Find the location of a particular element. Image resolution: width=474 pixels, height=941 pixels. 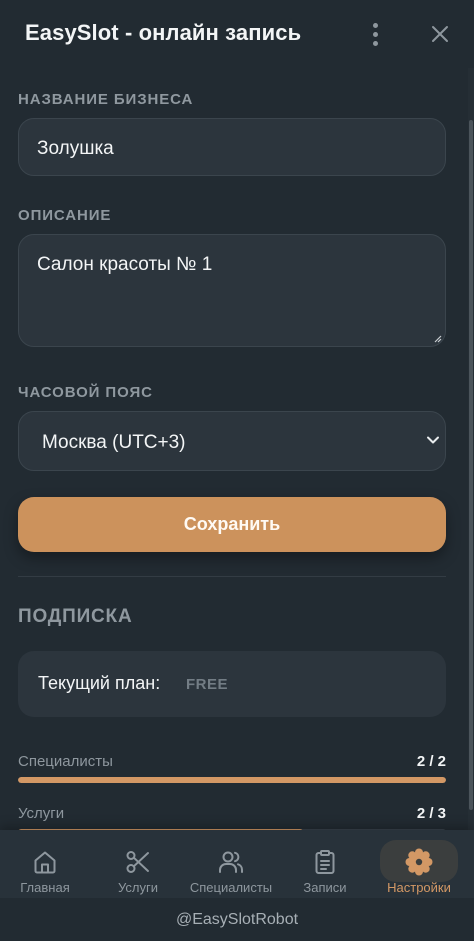

gear-icon is located at coordinates (419, 862).